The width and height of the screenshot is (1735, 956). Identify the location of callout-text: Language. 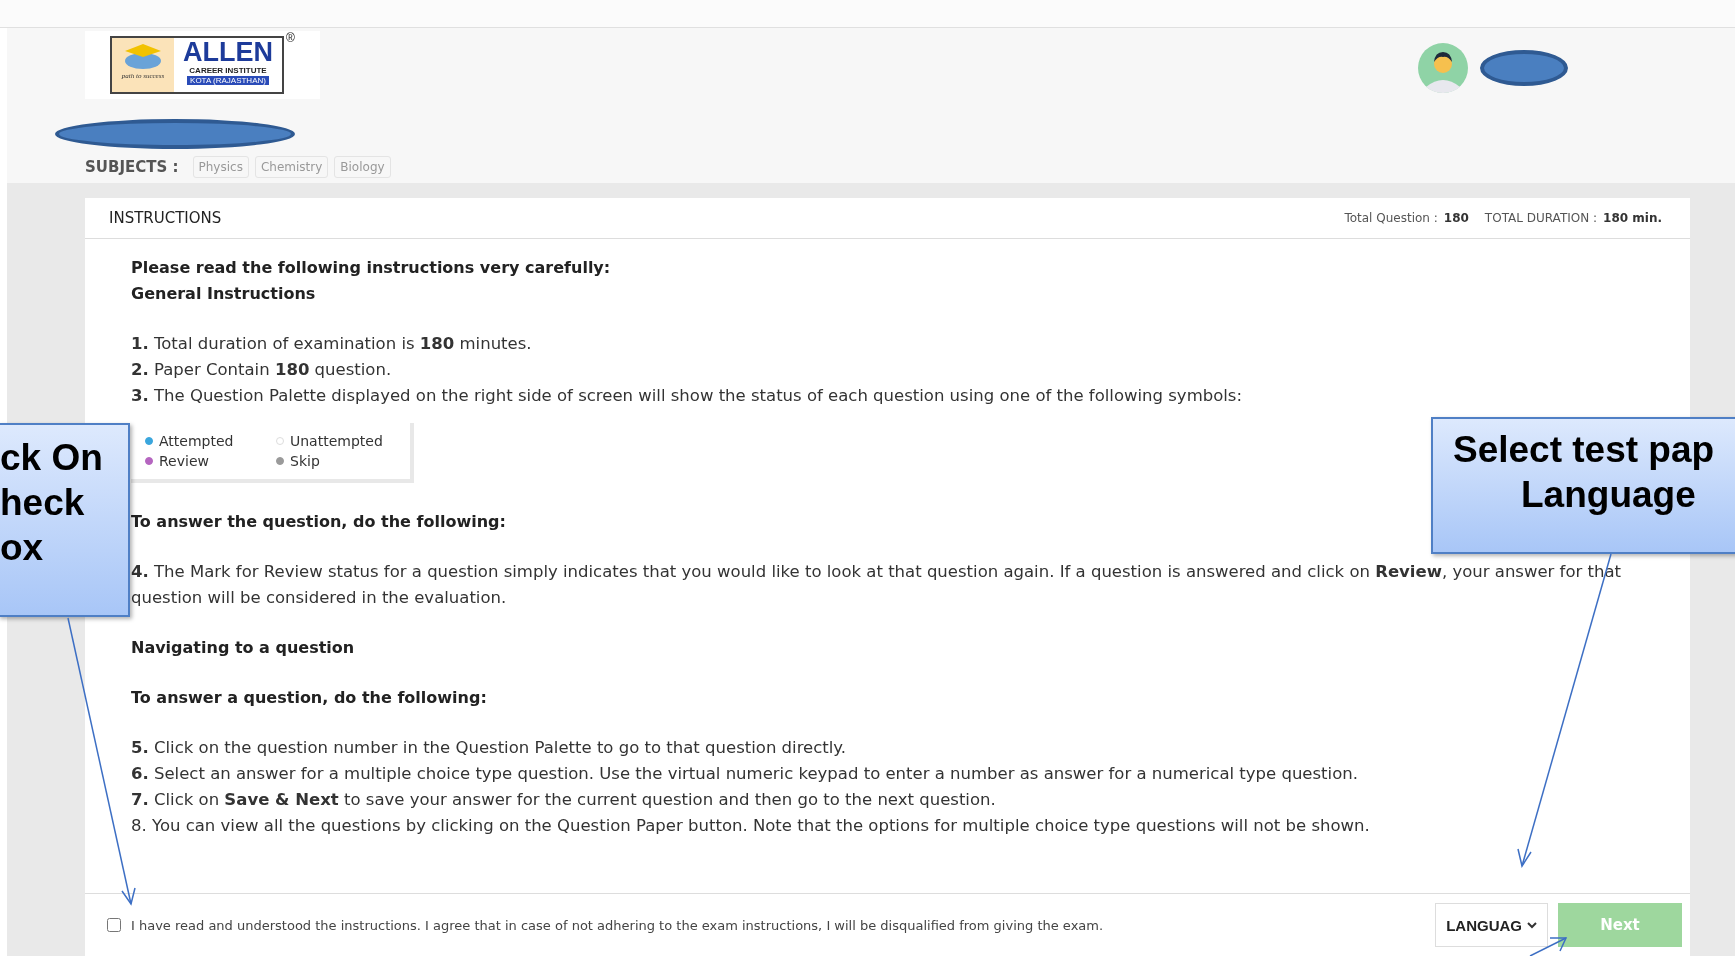
(1608, 495).